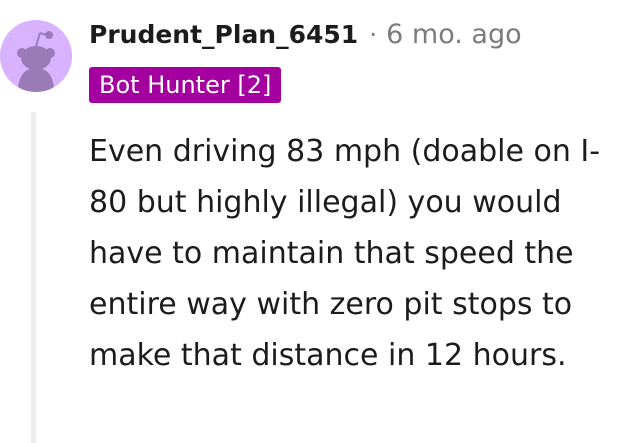  Describe the element at coordinates (185, 85) in the screenshot. I see `user-flair: Bot Hunter [2]` at that location.